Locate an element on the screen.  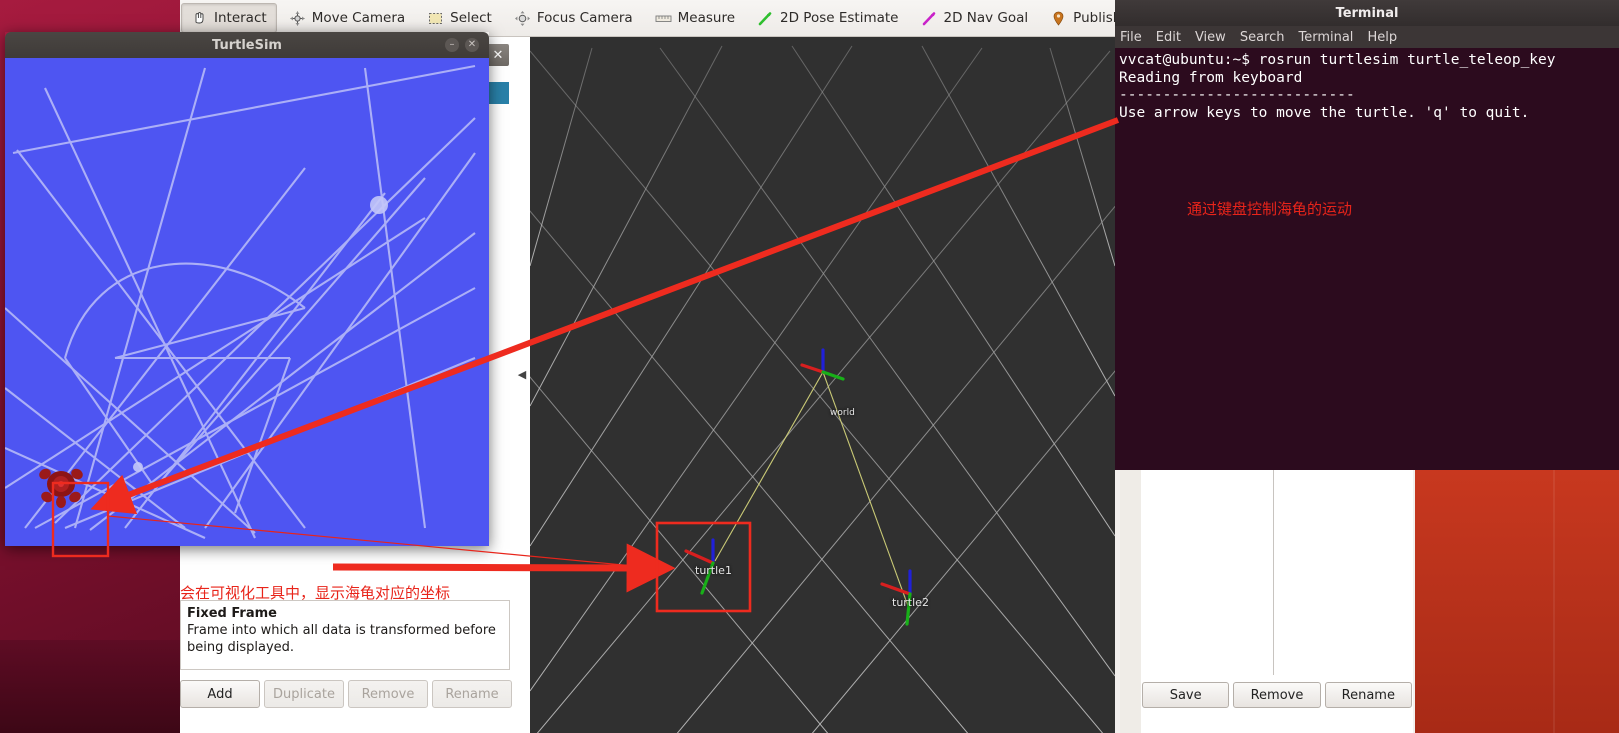
turtlesim-title: TurtleSim is located at coordinates (247, 45).